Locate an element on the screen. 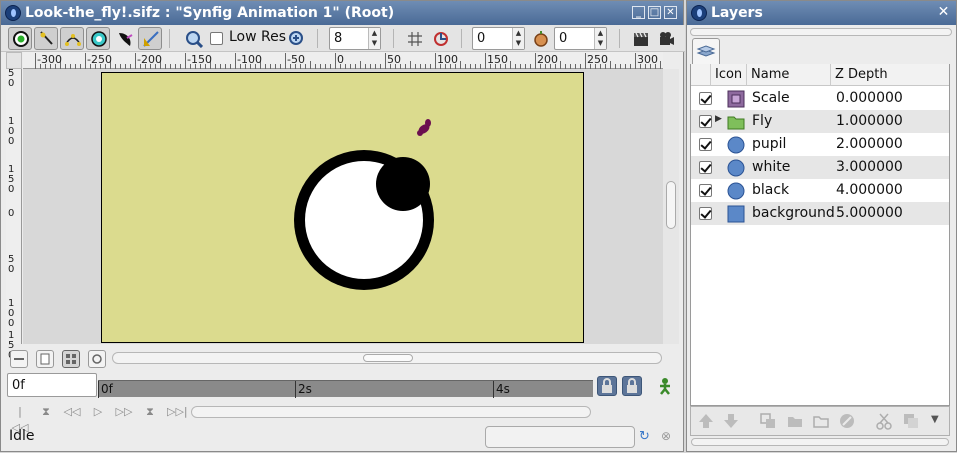 This screenshot has width=957, height=453. ruler-corner is located at coordinates (14, 60).